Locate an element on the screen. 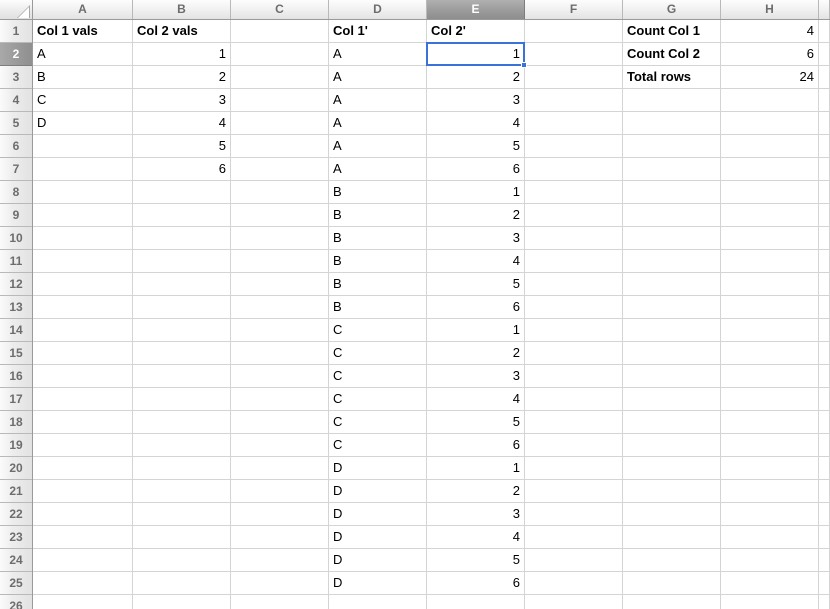 The width and height of the screenshot is (830, 609). cell-H24 is located at coordinates (770, 560).